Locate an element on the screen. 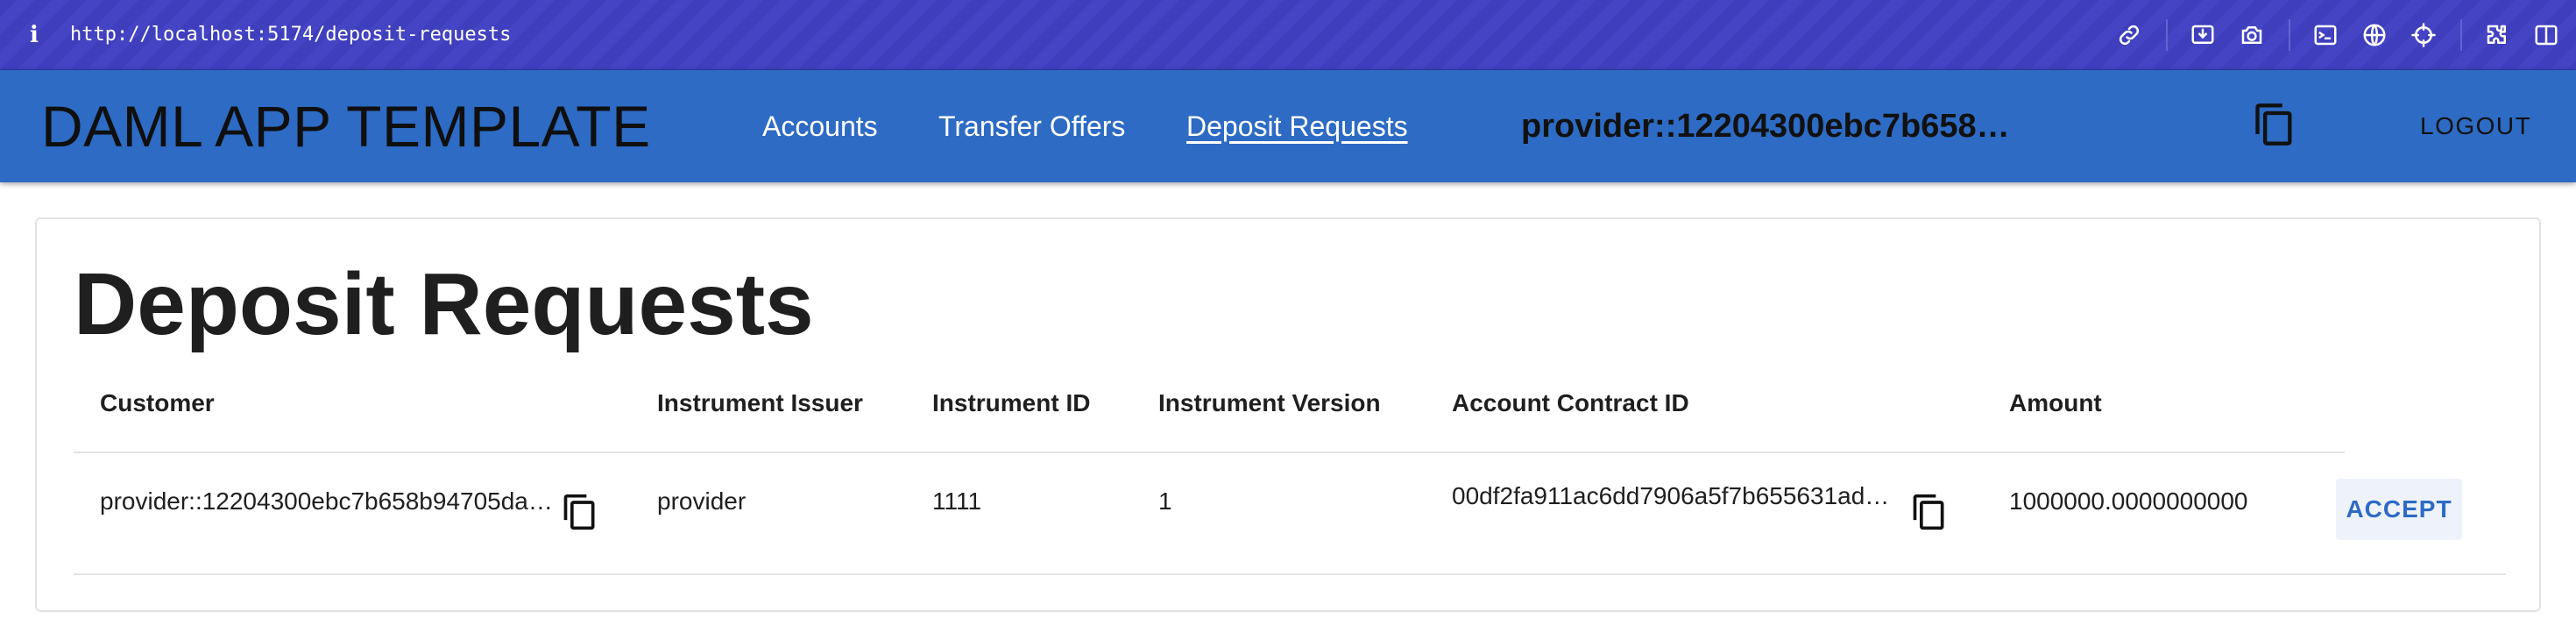 The width and height of the screenshot is (2576, 626). browser-toolbar is located at coordinates (2331, 35).